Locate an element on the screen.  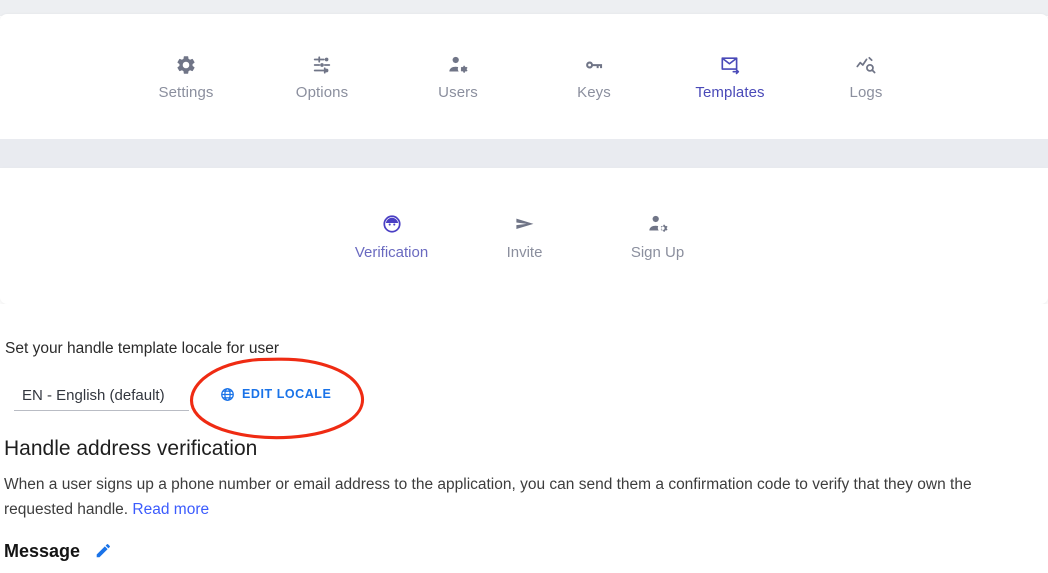
nav-label: Keys is located at coordinates (594, 92).